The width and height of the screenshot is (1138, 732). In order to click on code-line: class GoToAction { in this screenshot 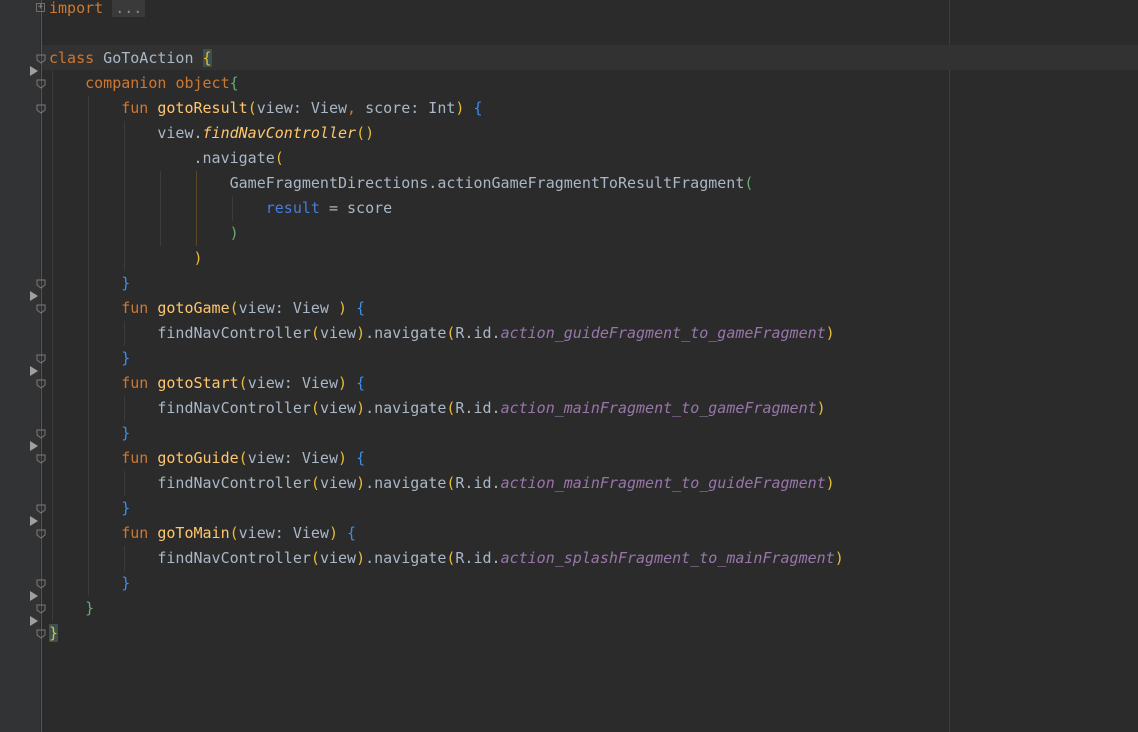, I will do `click(446, 58)`.